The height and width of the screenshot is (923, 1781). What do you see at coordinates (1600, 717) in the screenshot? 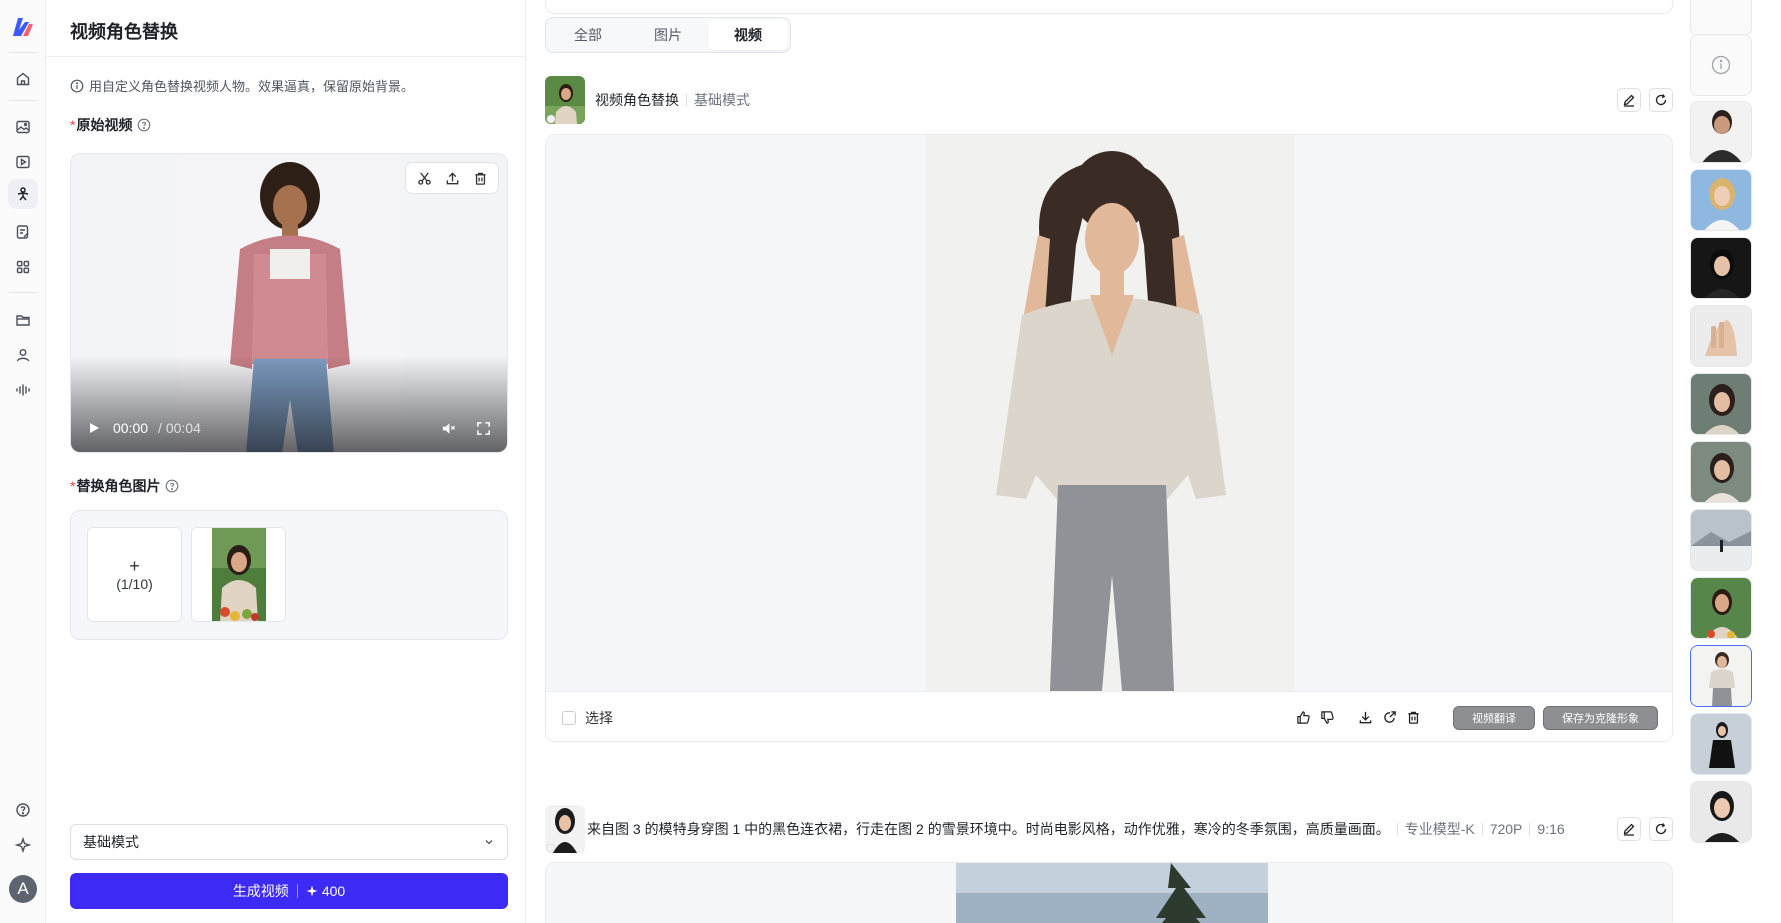
I see `save-as-clone-button: 保存为克隆形象` at bounding box center [1600, 717].